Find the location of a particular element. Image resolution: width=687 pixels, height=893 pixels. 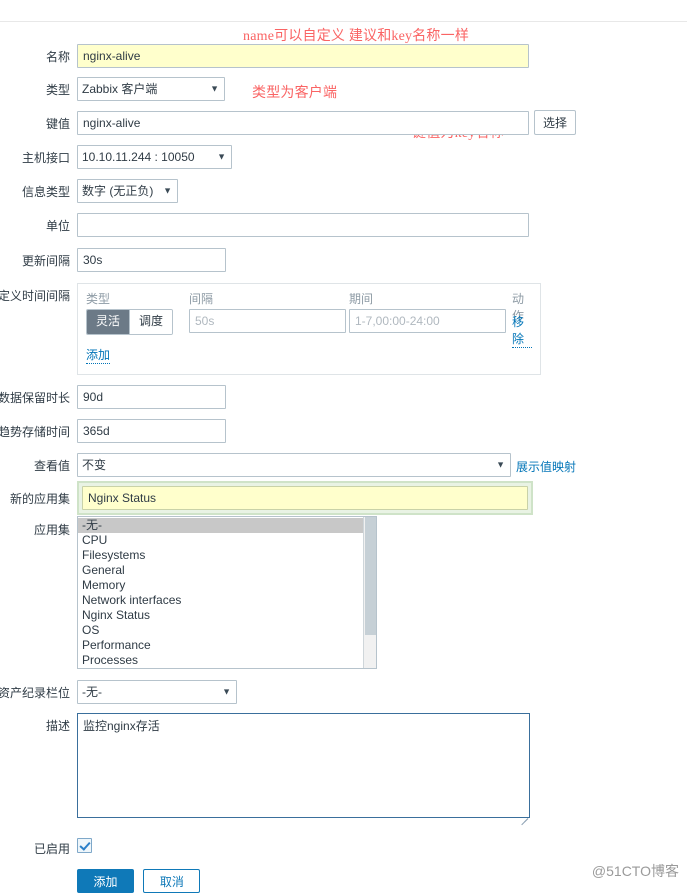

application-option: CPU is located at coordinates (220, 540).